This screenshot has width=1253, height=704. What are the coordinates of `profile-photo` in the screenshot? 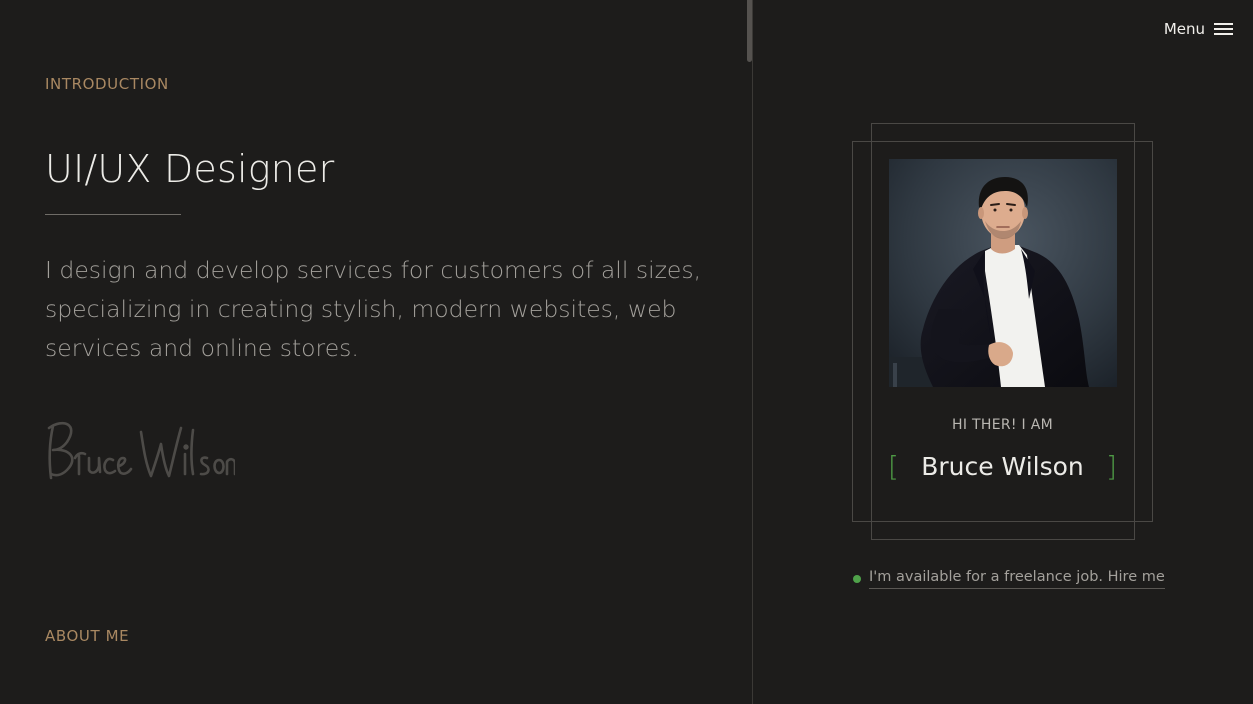 It's located at (1003, 273).